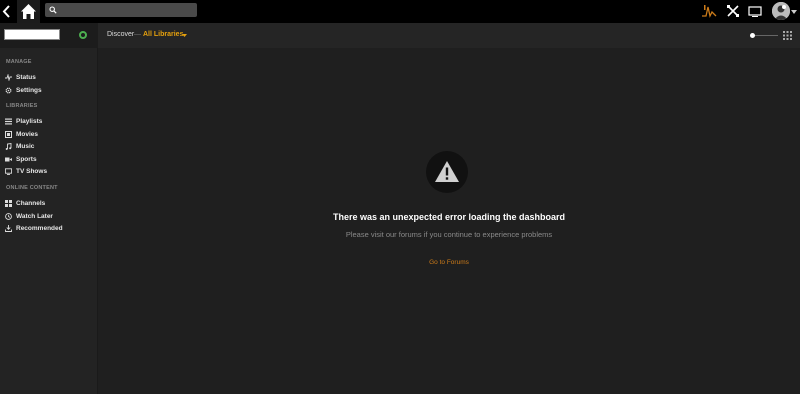  What do you see at coordinates (400, 11) in the screenshot?
I see `top-bar` at bounding box center [400, 11].